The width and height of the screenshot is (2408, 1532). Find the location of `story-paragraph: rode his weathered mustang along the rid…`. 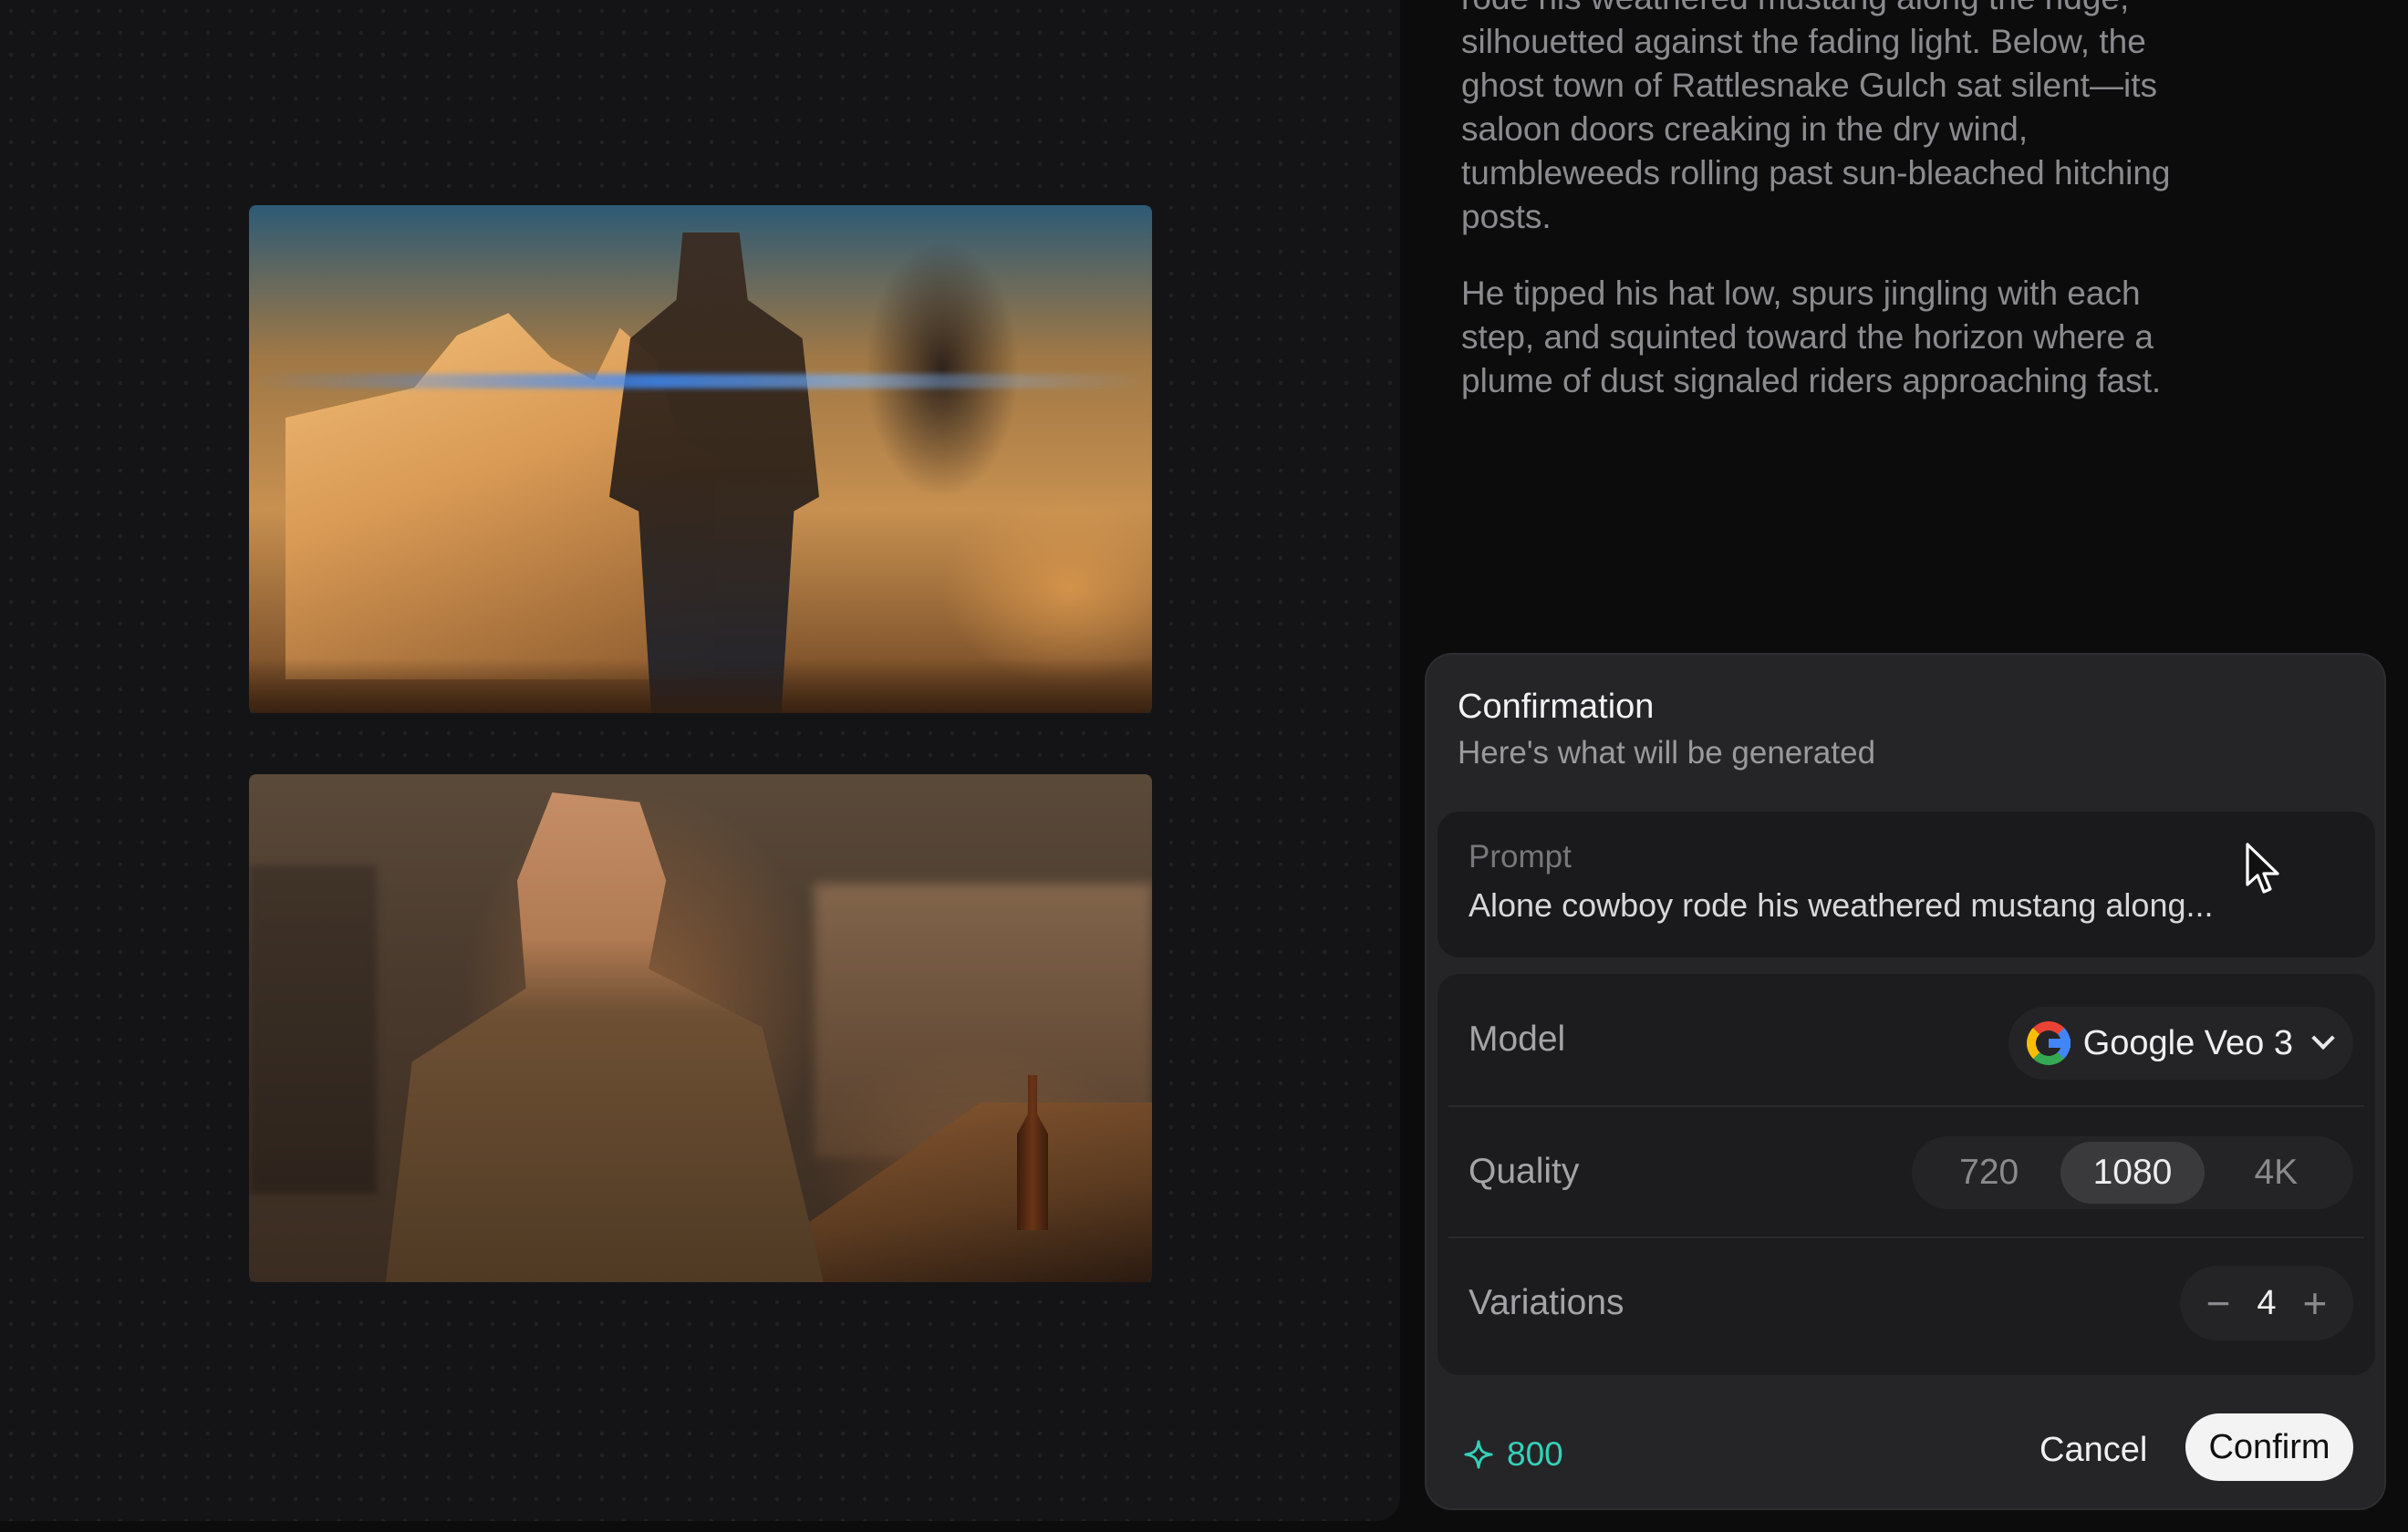

story-paragraph: rode his weathered mustang along the rid… is located at coordinates (1816, 117).